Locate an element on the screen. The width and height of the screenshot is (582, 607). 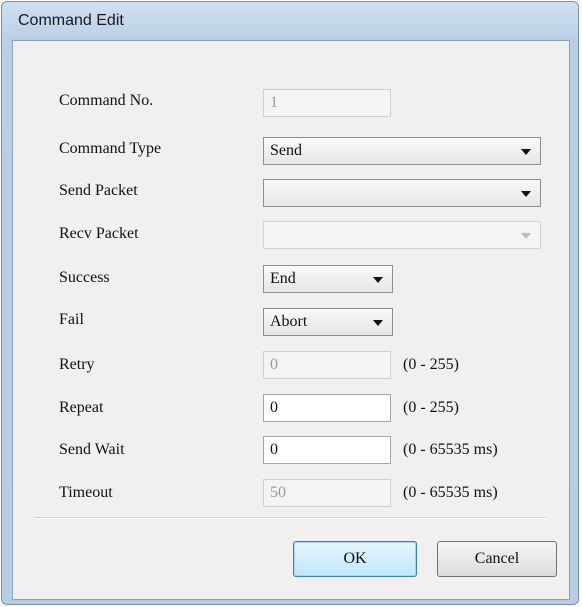
send-packet-label: Send Packet is located at coordinates (98, 190).